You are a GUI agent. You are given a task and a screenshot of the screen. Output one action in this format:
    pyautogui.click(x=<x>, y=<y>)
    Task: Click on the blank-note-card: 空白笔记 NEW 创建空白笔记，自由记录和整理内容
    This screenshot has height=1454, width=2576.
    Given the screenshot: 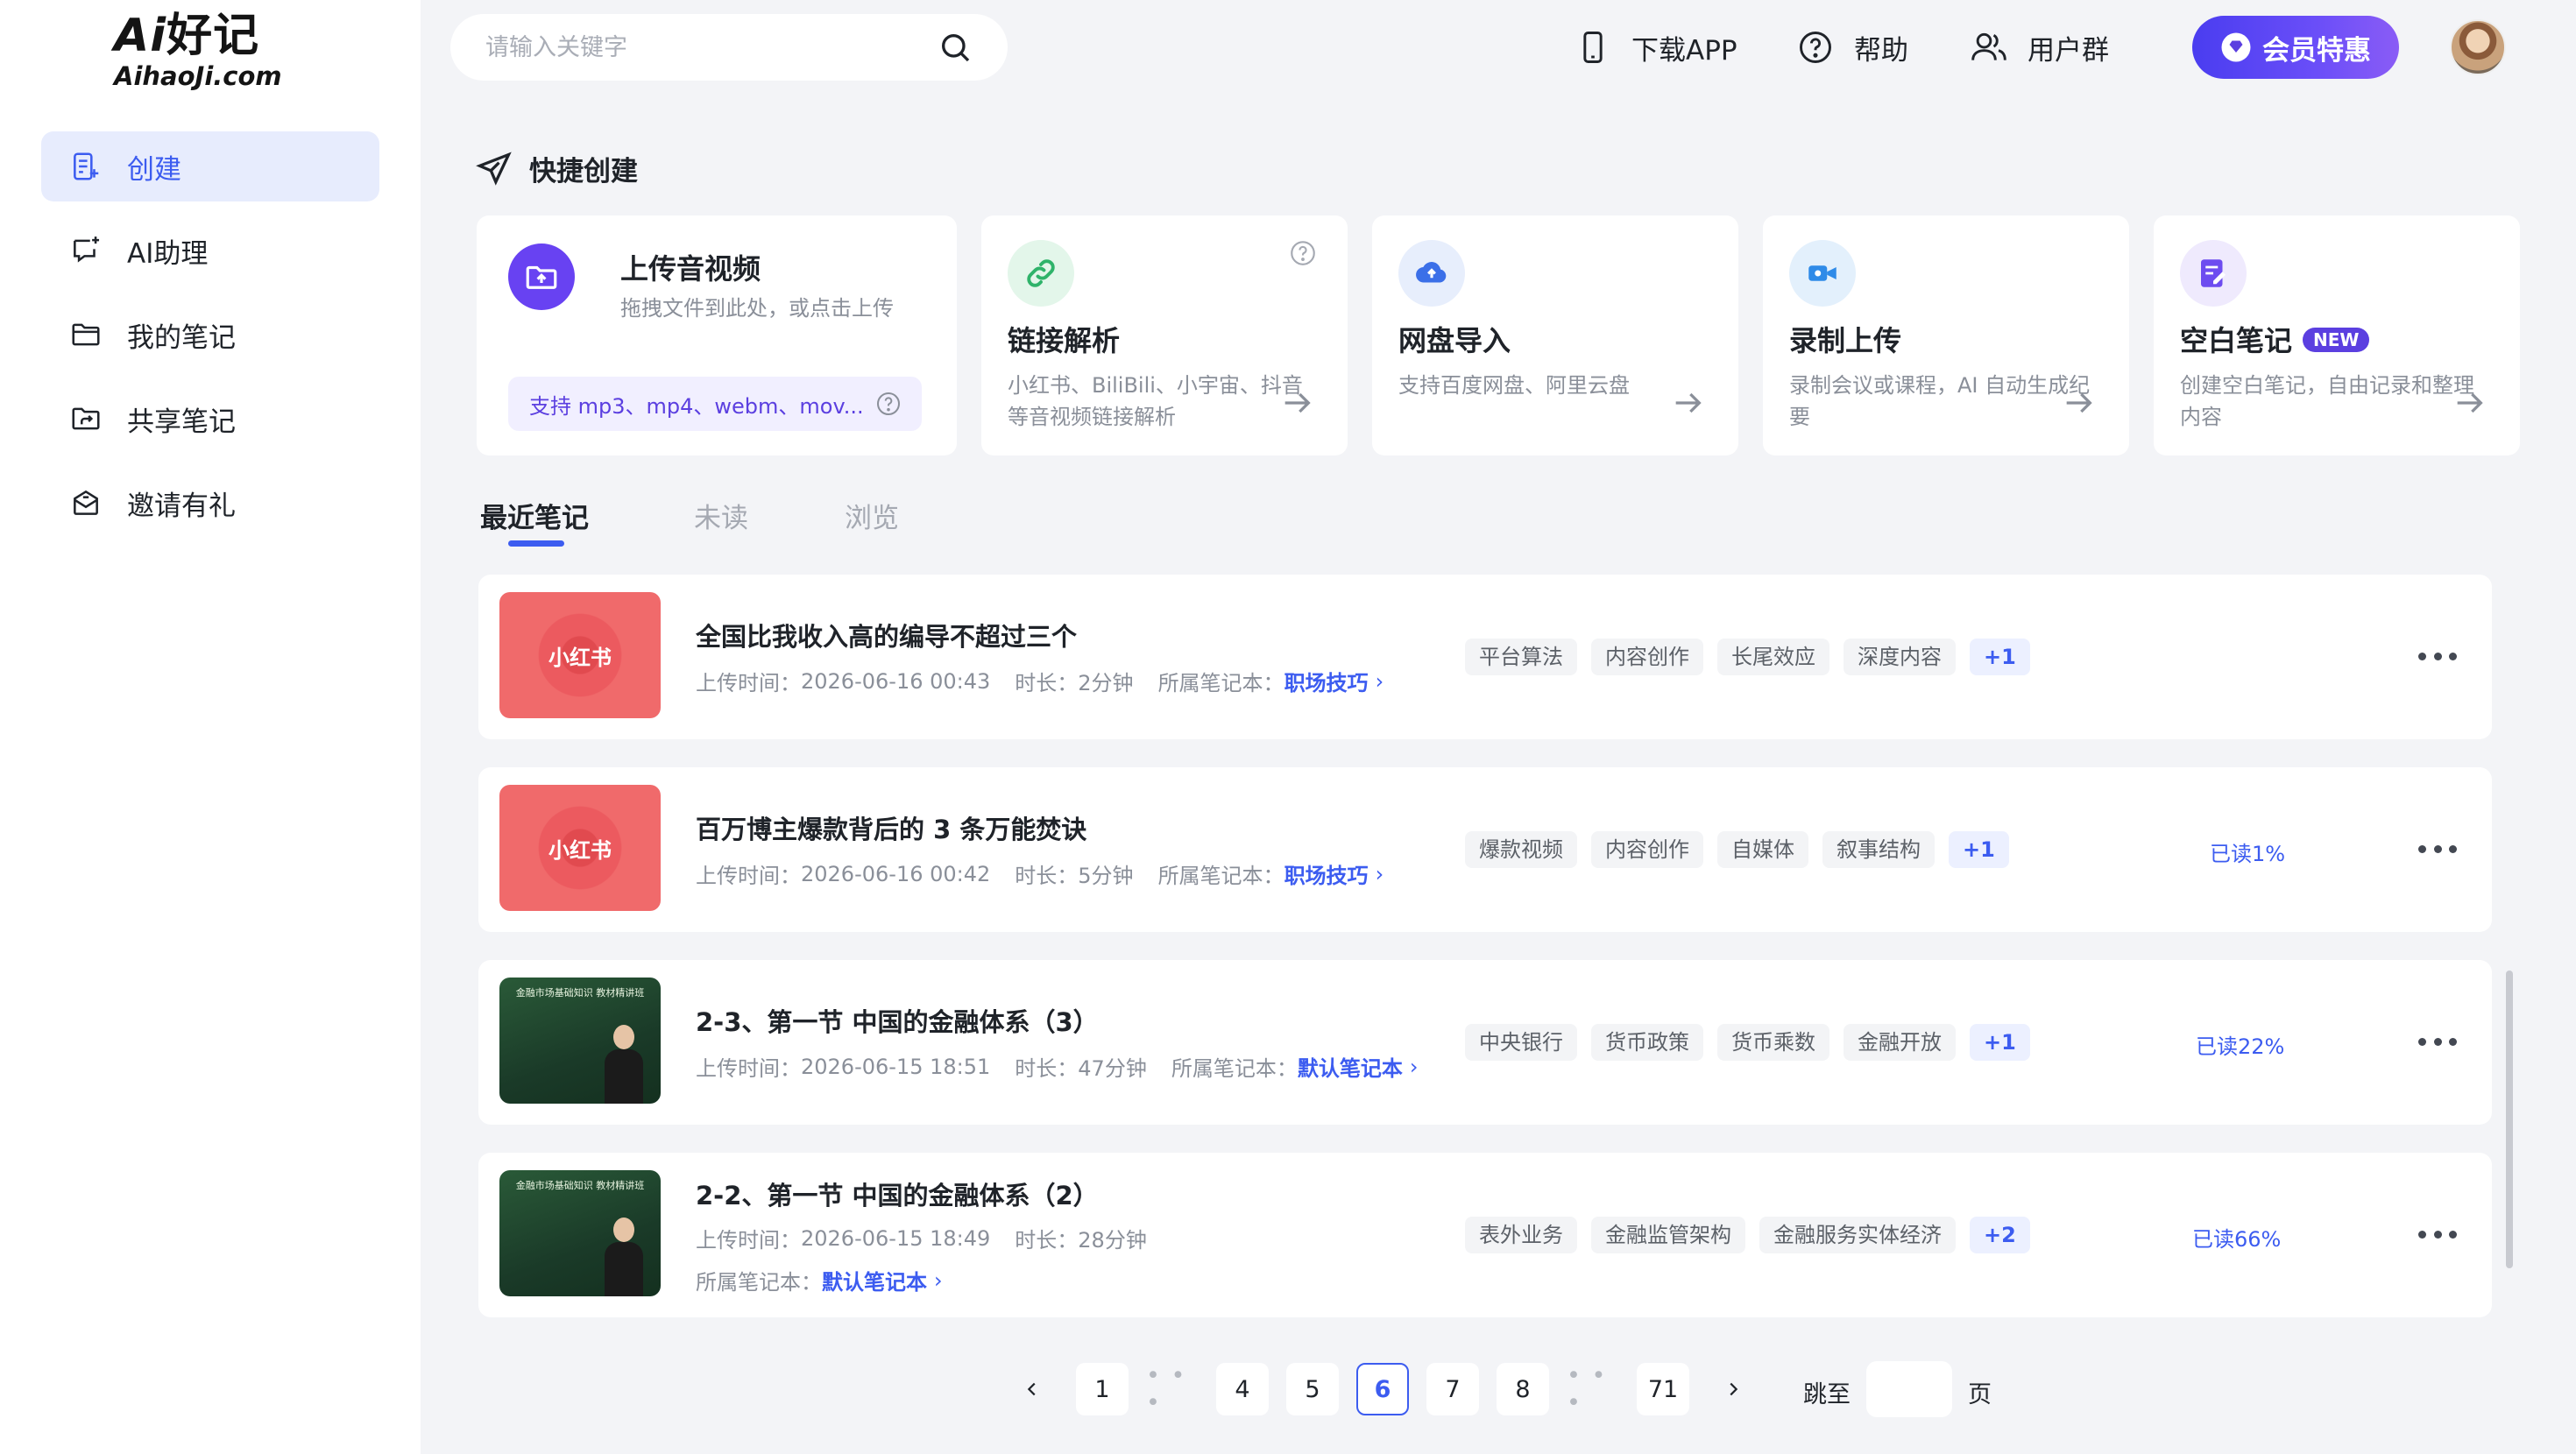 What is the action you would take?
    pyautogui.click(x=2337, y=335)
    